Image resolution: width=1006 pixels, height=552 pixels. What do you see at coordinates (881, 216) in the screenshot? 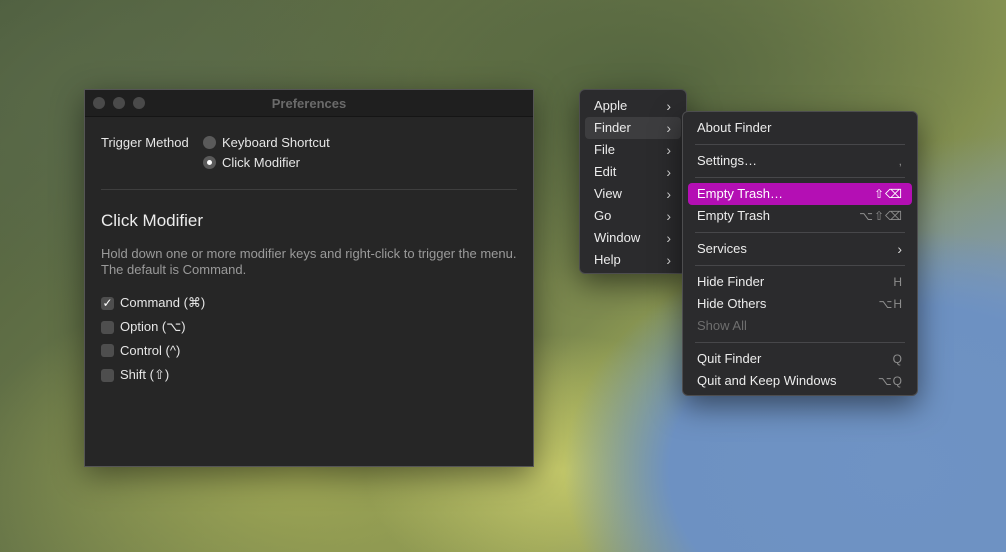
I see `shortcut-label: ⌥⇧⌫` at bounding box center [881, 216].